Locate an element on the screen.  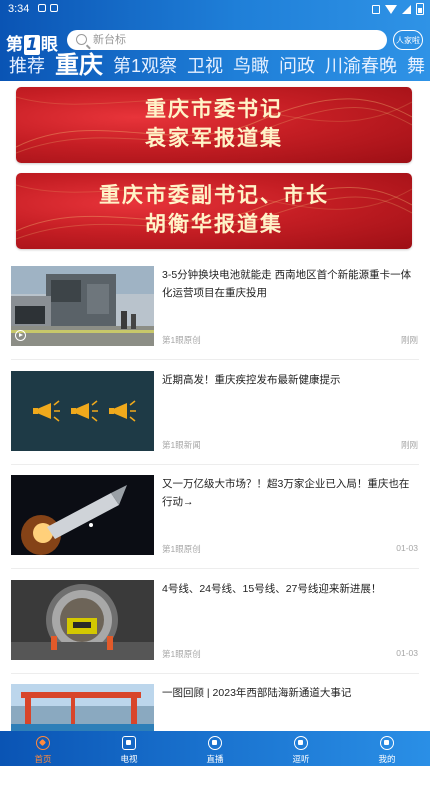
banner-title-line1: 重庆市委书记 is located at coordinates (214, 108).